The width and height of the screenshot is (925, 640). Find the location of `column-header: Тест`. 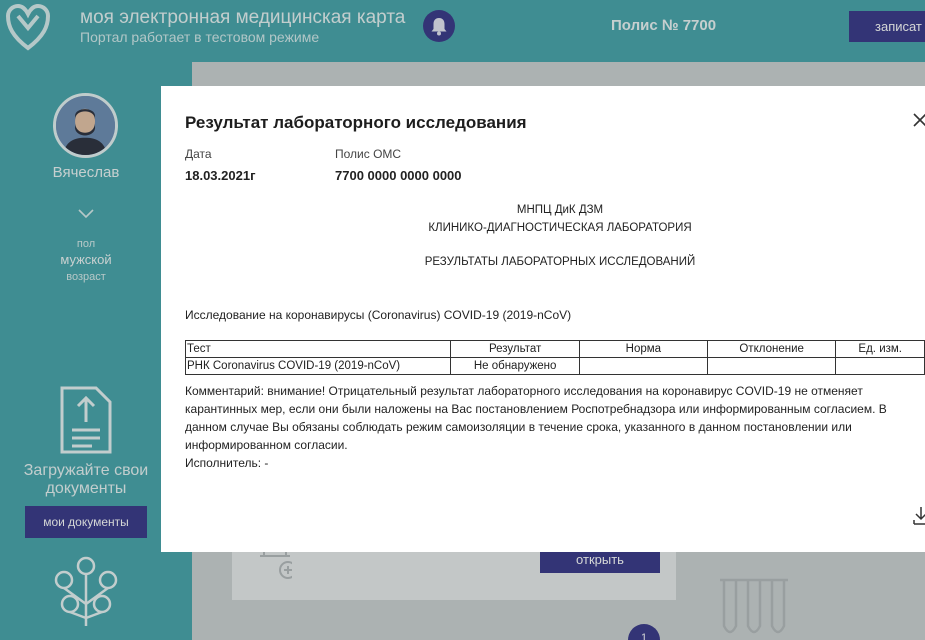

column-header: Тест is located at coordinates (318, 349).